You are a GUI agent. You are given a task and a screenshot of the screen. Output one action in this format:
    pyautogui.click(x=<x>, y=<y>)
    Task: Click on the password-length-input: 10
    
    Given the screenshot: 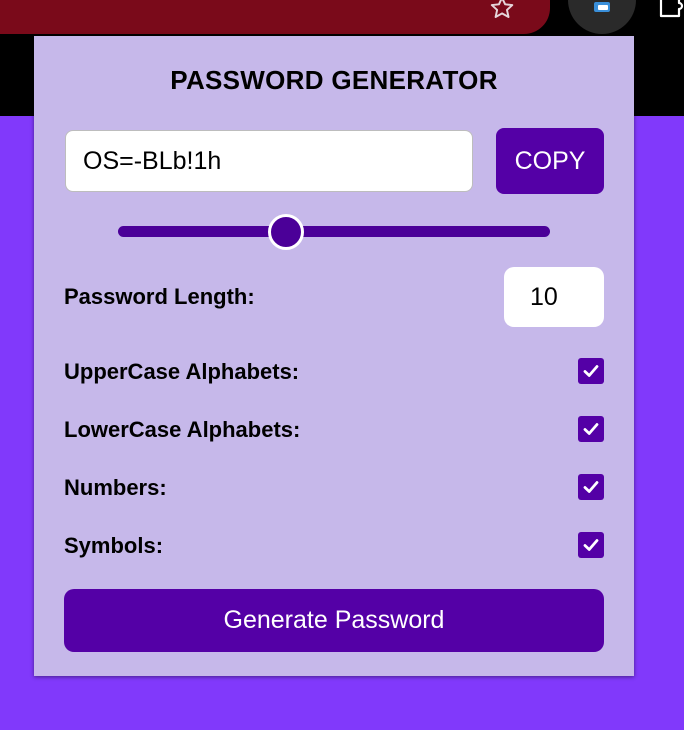 What is the action you would take?
    pyautogui.click(x=554, y=297)
    